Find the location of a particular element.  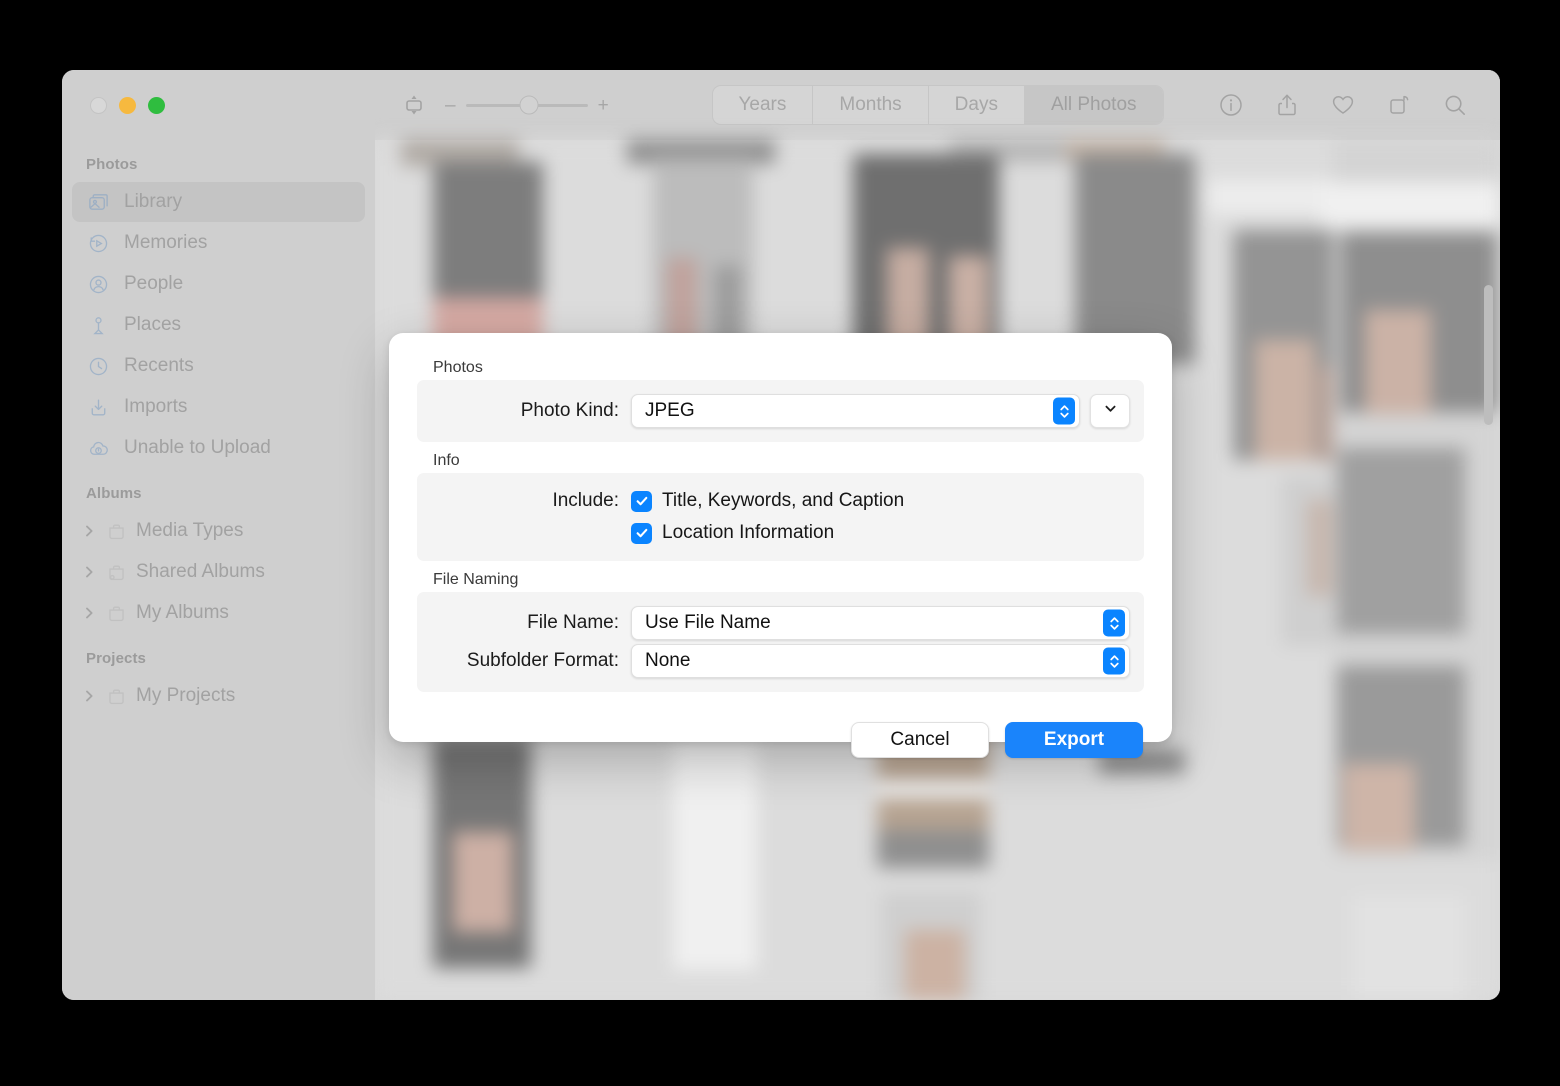

sidebar-item-memories: Memories is located at coordinates (218, 243).